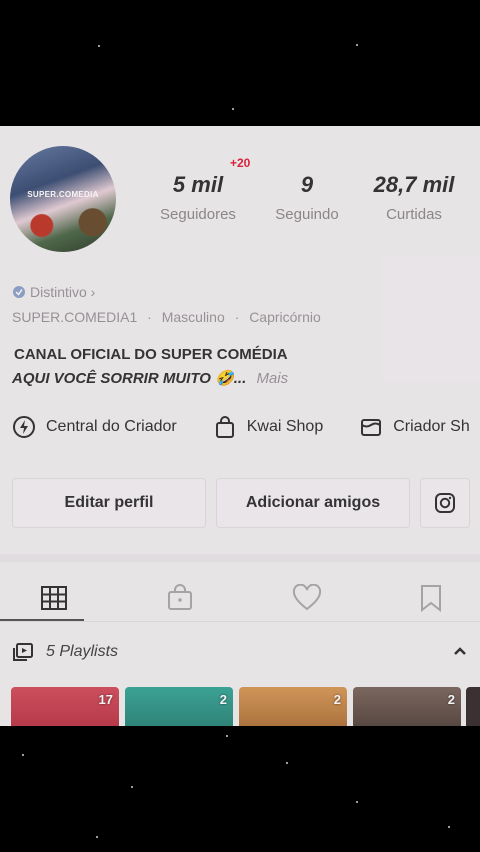  Describe the element at coordinates (307, 197) in the screenshot. I see `stat-following: 9 Seguindo` at that location.